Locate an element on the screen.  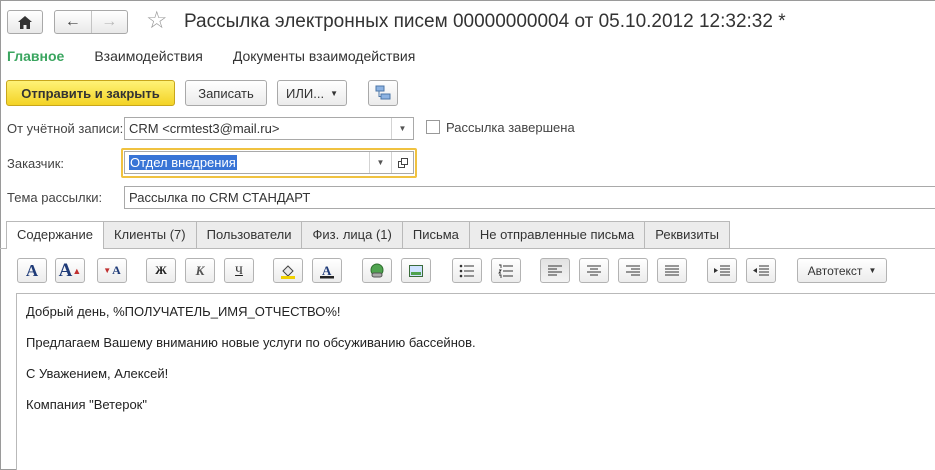
text-color-icon: A is located at coordinates (327, 270).